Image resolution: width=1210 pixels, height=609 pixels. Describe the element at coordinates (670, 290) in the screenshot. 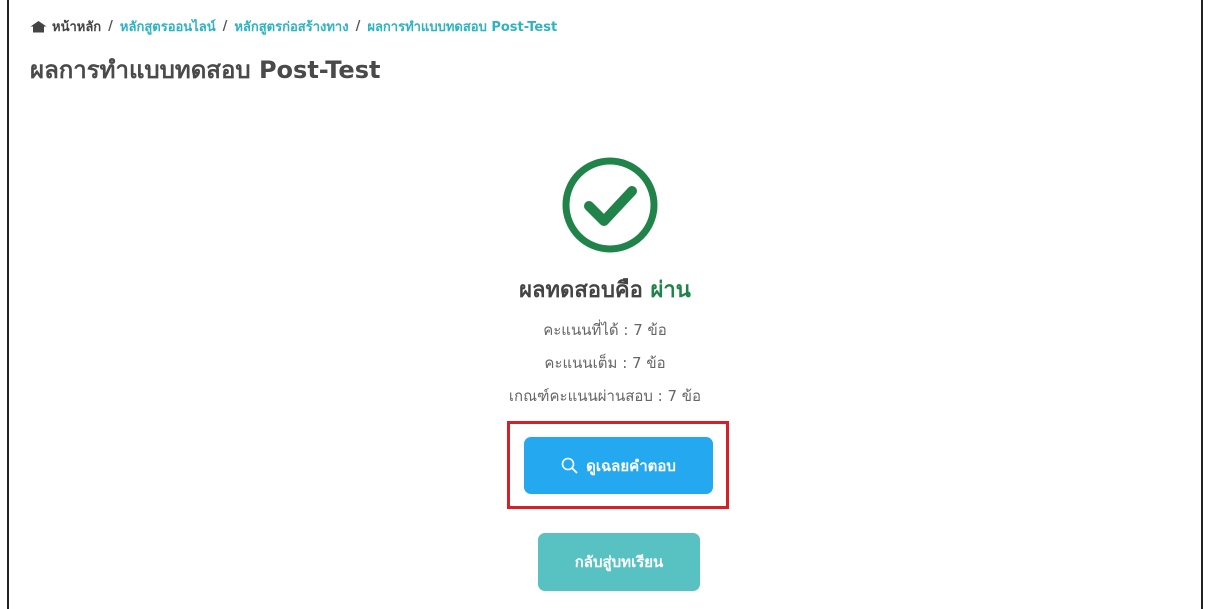

I see `result-status: ผ่าน` at that location.